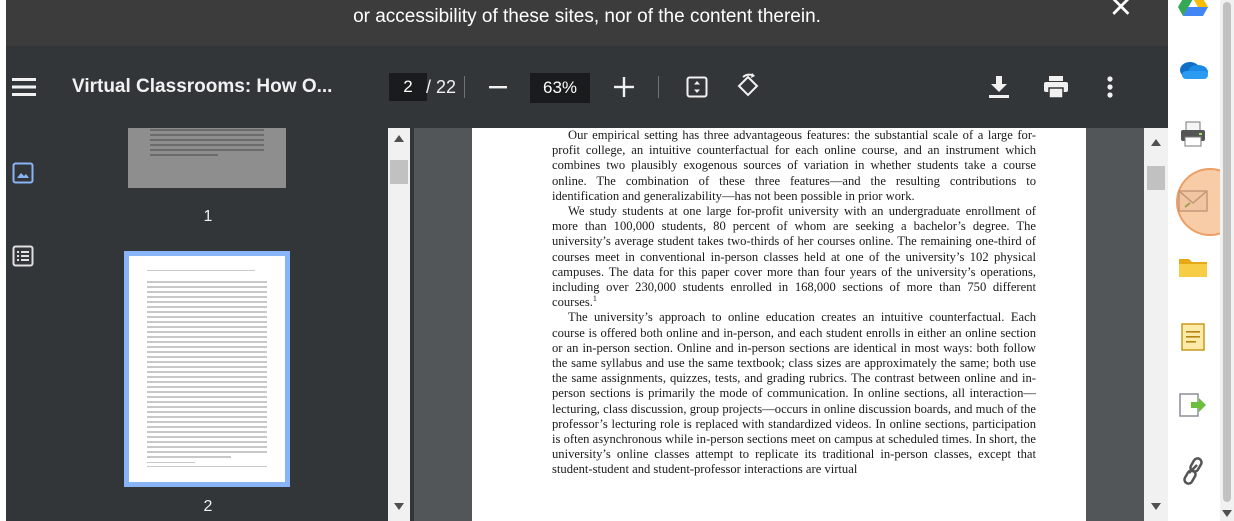 The height and width of the screenshot is (521, 1234). Describe the element at coordinates (1193, 10) in the screenshot. I see `google-drive-icon` at that location.